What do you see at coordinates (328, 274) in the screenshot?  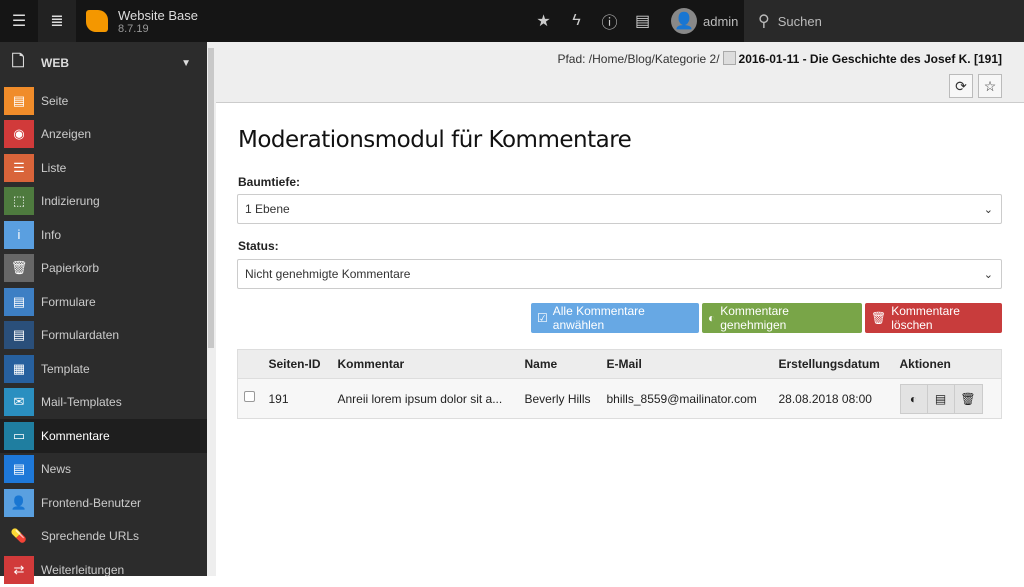 I see `status-value: Nicht genehmigte Kommentare` at bounding box center [328, 274].